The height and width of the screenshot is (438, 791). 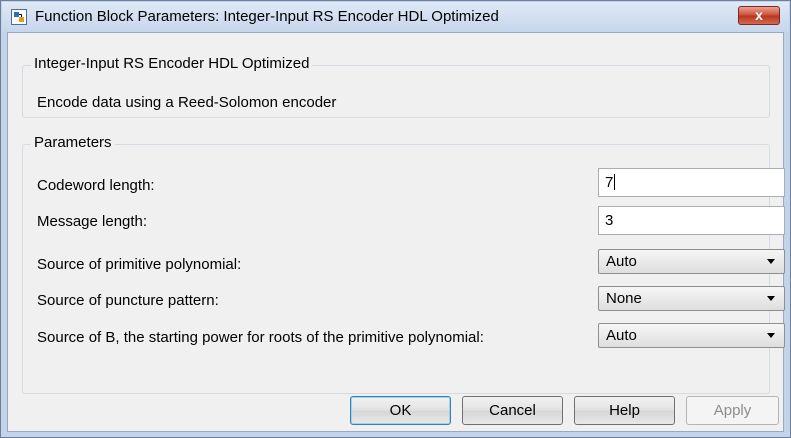 What do you see at coordinates (96, 185) in the screenshot?
I see `codeword-length-label: Codeword length:` at bounding box center [96, 185].